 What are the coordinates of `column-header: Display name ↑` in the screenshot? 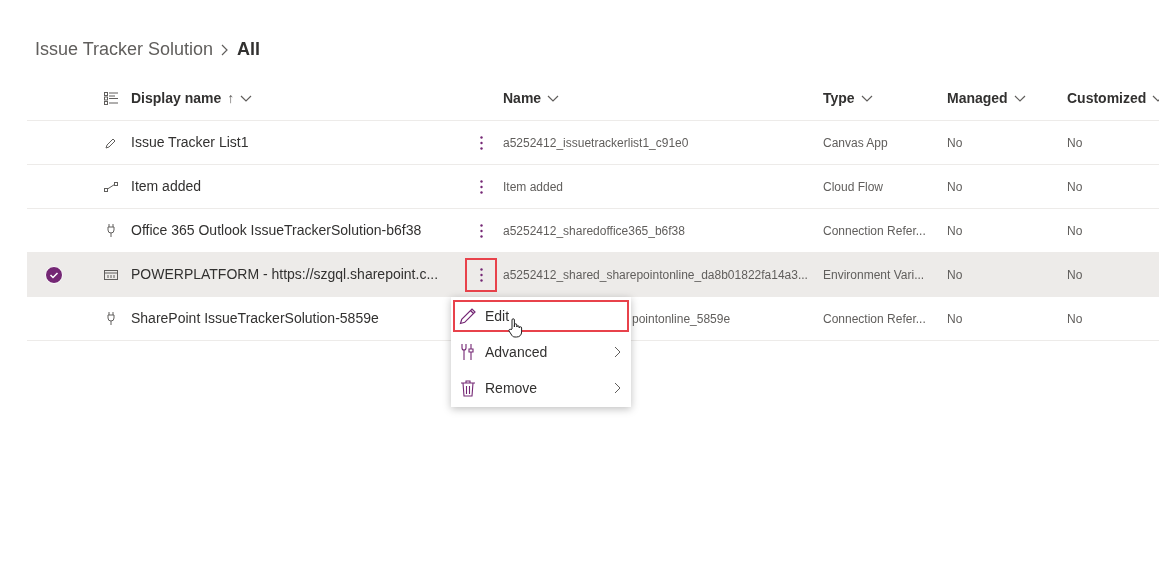 It's located at (192, 98).